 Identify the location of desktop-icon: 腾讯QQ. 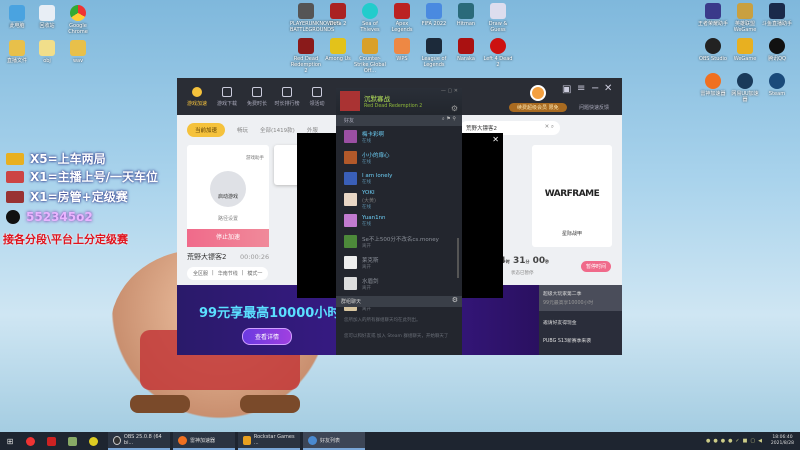
(777, 50).